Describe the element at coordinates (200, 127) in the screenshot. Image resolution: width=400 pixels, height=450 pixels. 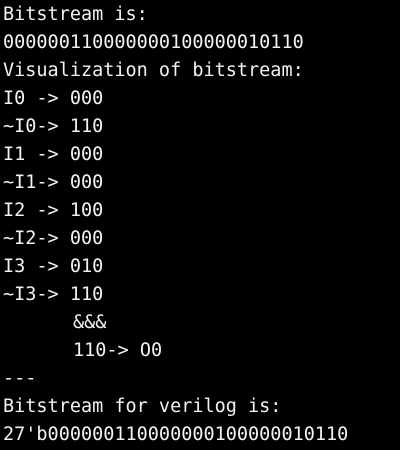
I see `mapping-row-not-i0: ~I0-> 110` at that location.